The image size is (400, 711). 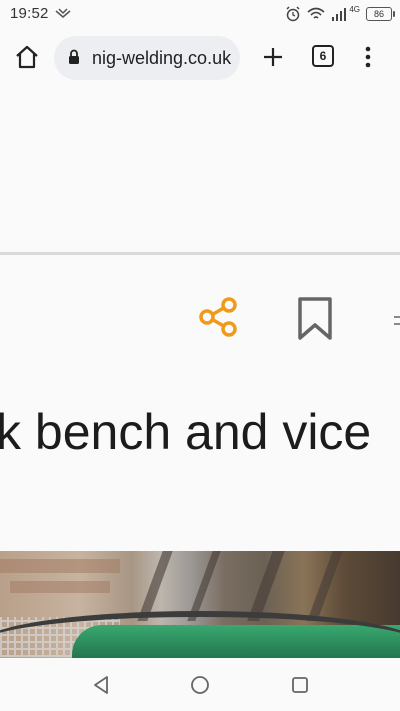 What do you see at coordinates (101, 685) in the screenshot?
I see `back-icon` at bounding box center [101, 685].